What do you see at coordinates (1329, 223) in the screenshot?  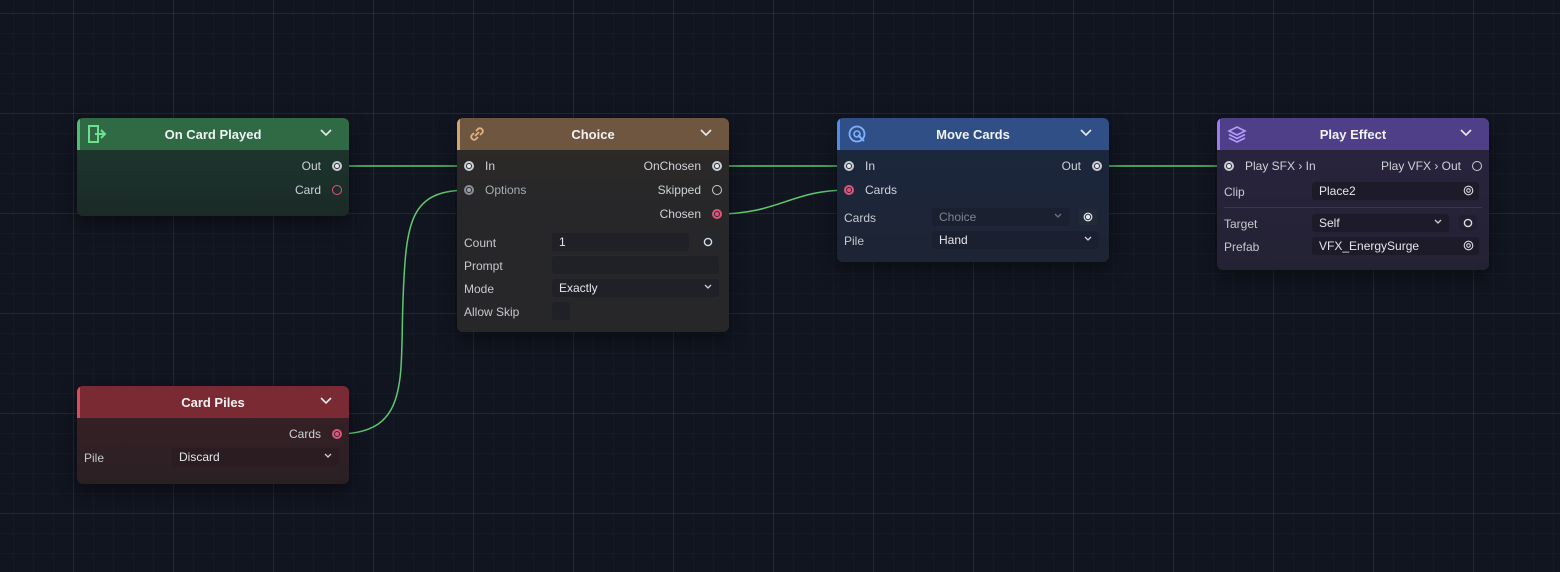 I see `select-value: Self` at bounding box center [1329, 223].